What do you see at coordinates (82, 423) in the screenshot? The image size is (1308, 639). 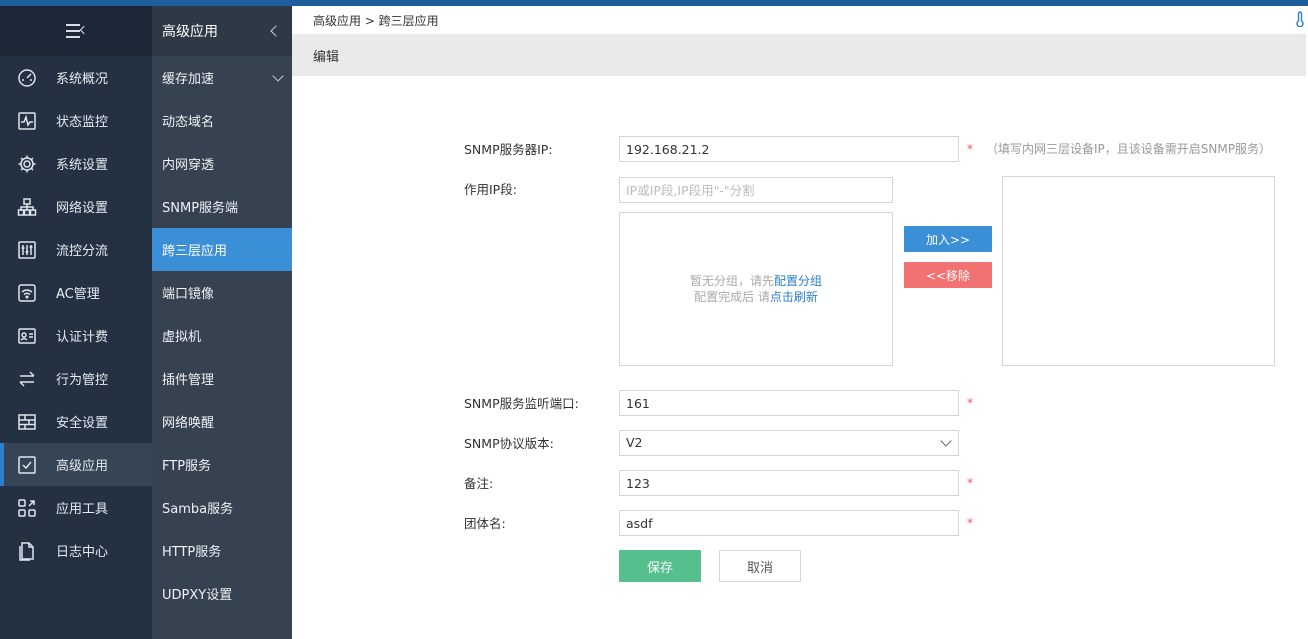 I see `sidebar-item-label: 安全设置` at bounding box center [82, 423].